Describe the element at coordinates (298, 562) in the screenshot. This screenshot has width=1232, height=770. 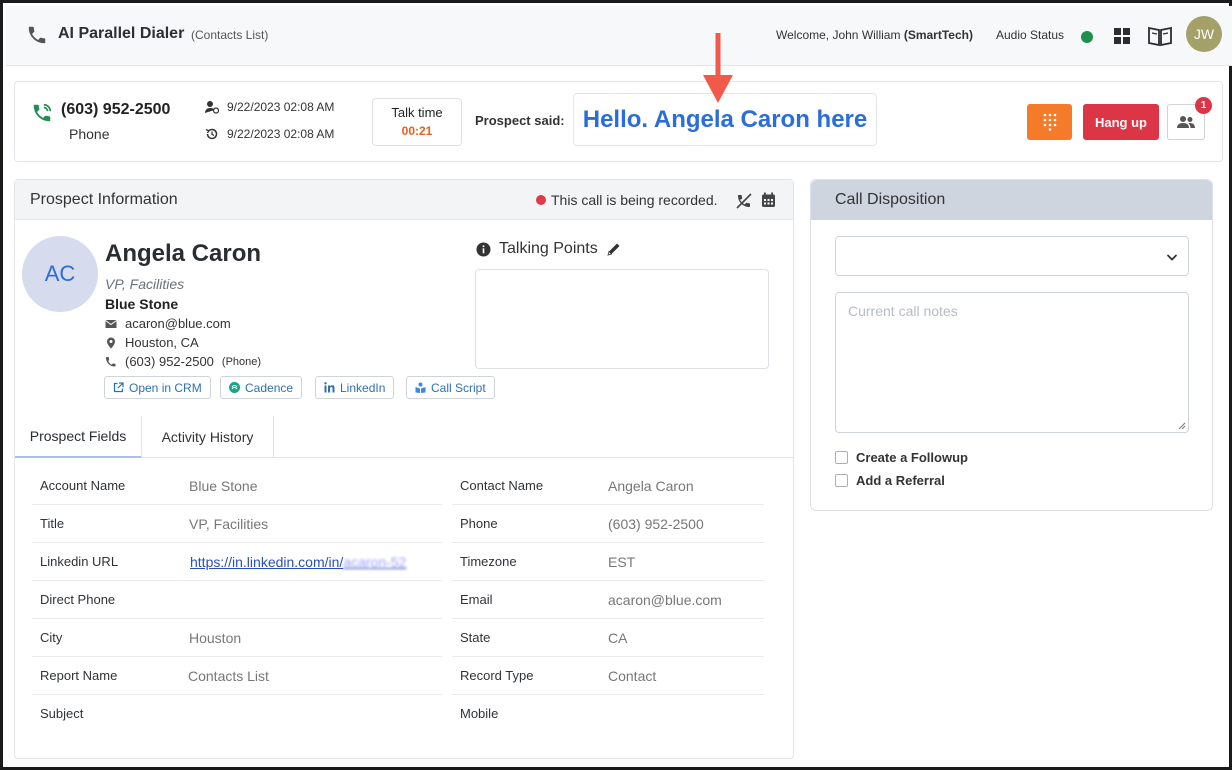
I see `linkedin-url-link: https://in.linkedin.com/in/acaron-52` at that location.